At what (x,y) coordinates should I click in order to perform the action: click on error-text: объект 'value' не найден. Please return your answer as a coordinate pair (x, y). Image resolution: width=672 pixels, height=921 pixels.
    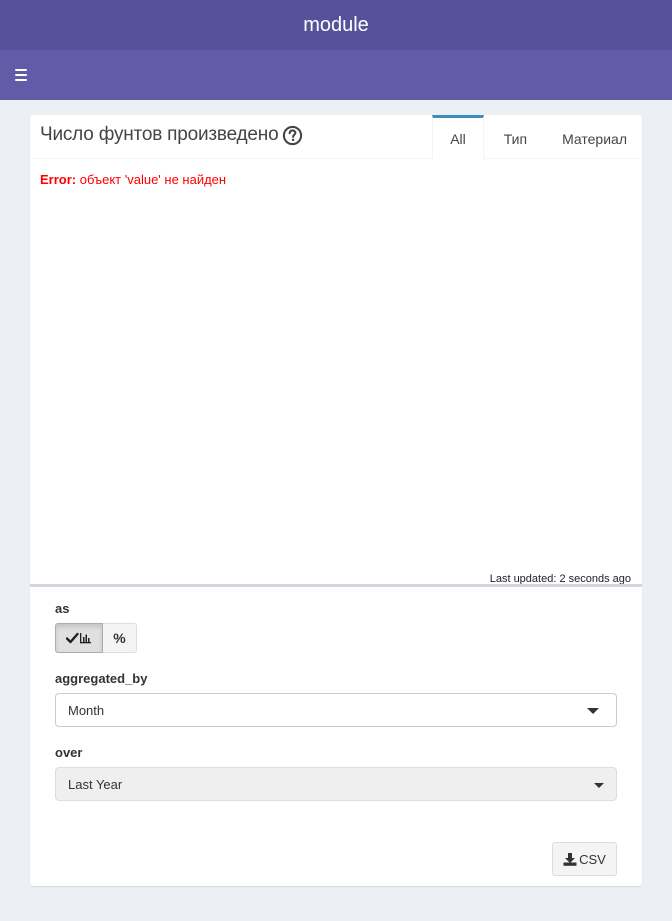
    Looking at the image, I should click on (151, 179).